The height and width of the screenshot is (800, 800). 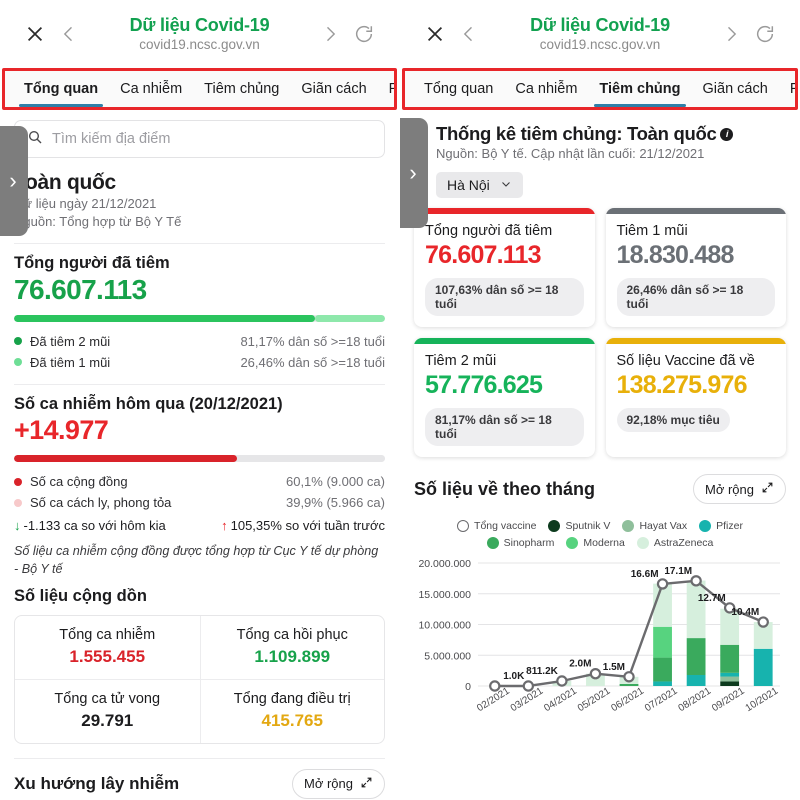 I want to click on card-pill: 26,46% dân số >= 18 tuổi, so click(x=695, y=297).